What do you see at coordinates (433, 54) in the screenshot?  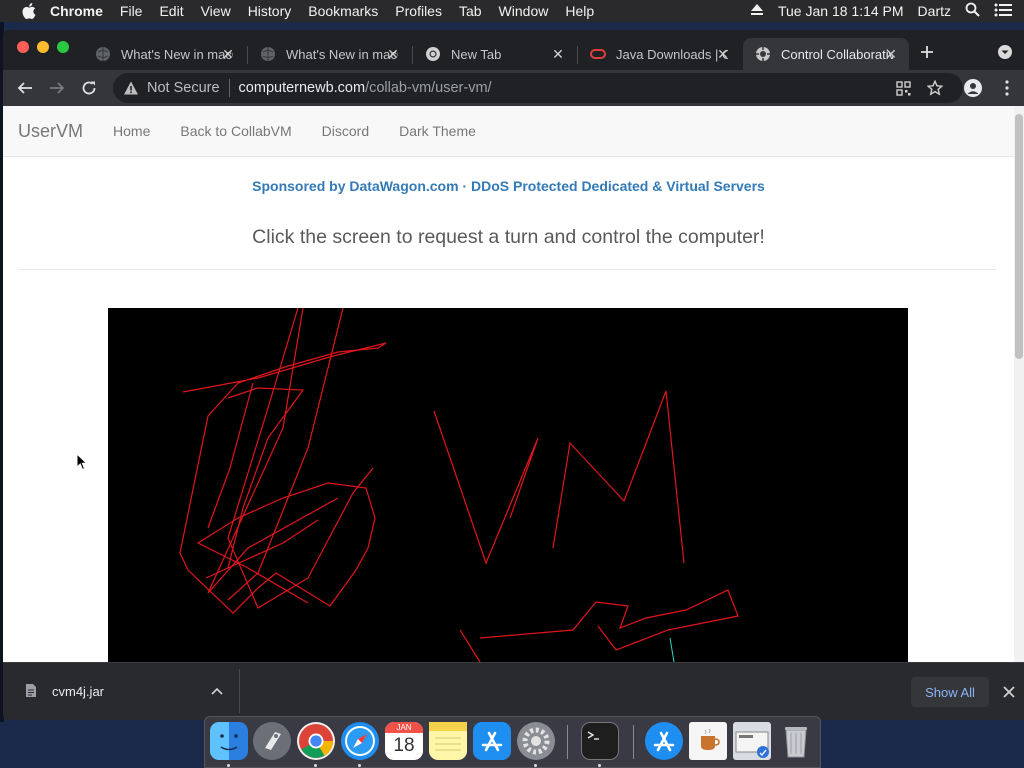 I see `chrome-icon` at bounding box center [433, 54].